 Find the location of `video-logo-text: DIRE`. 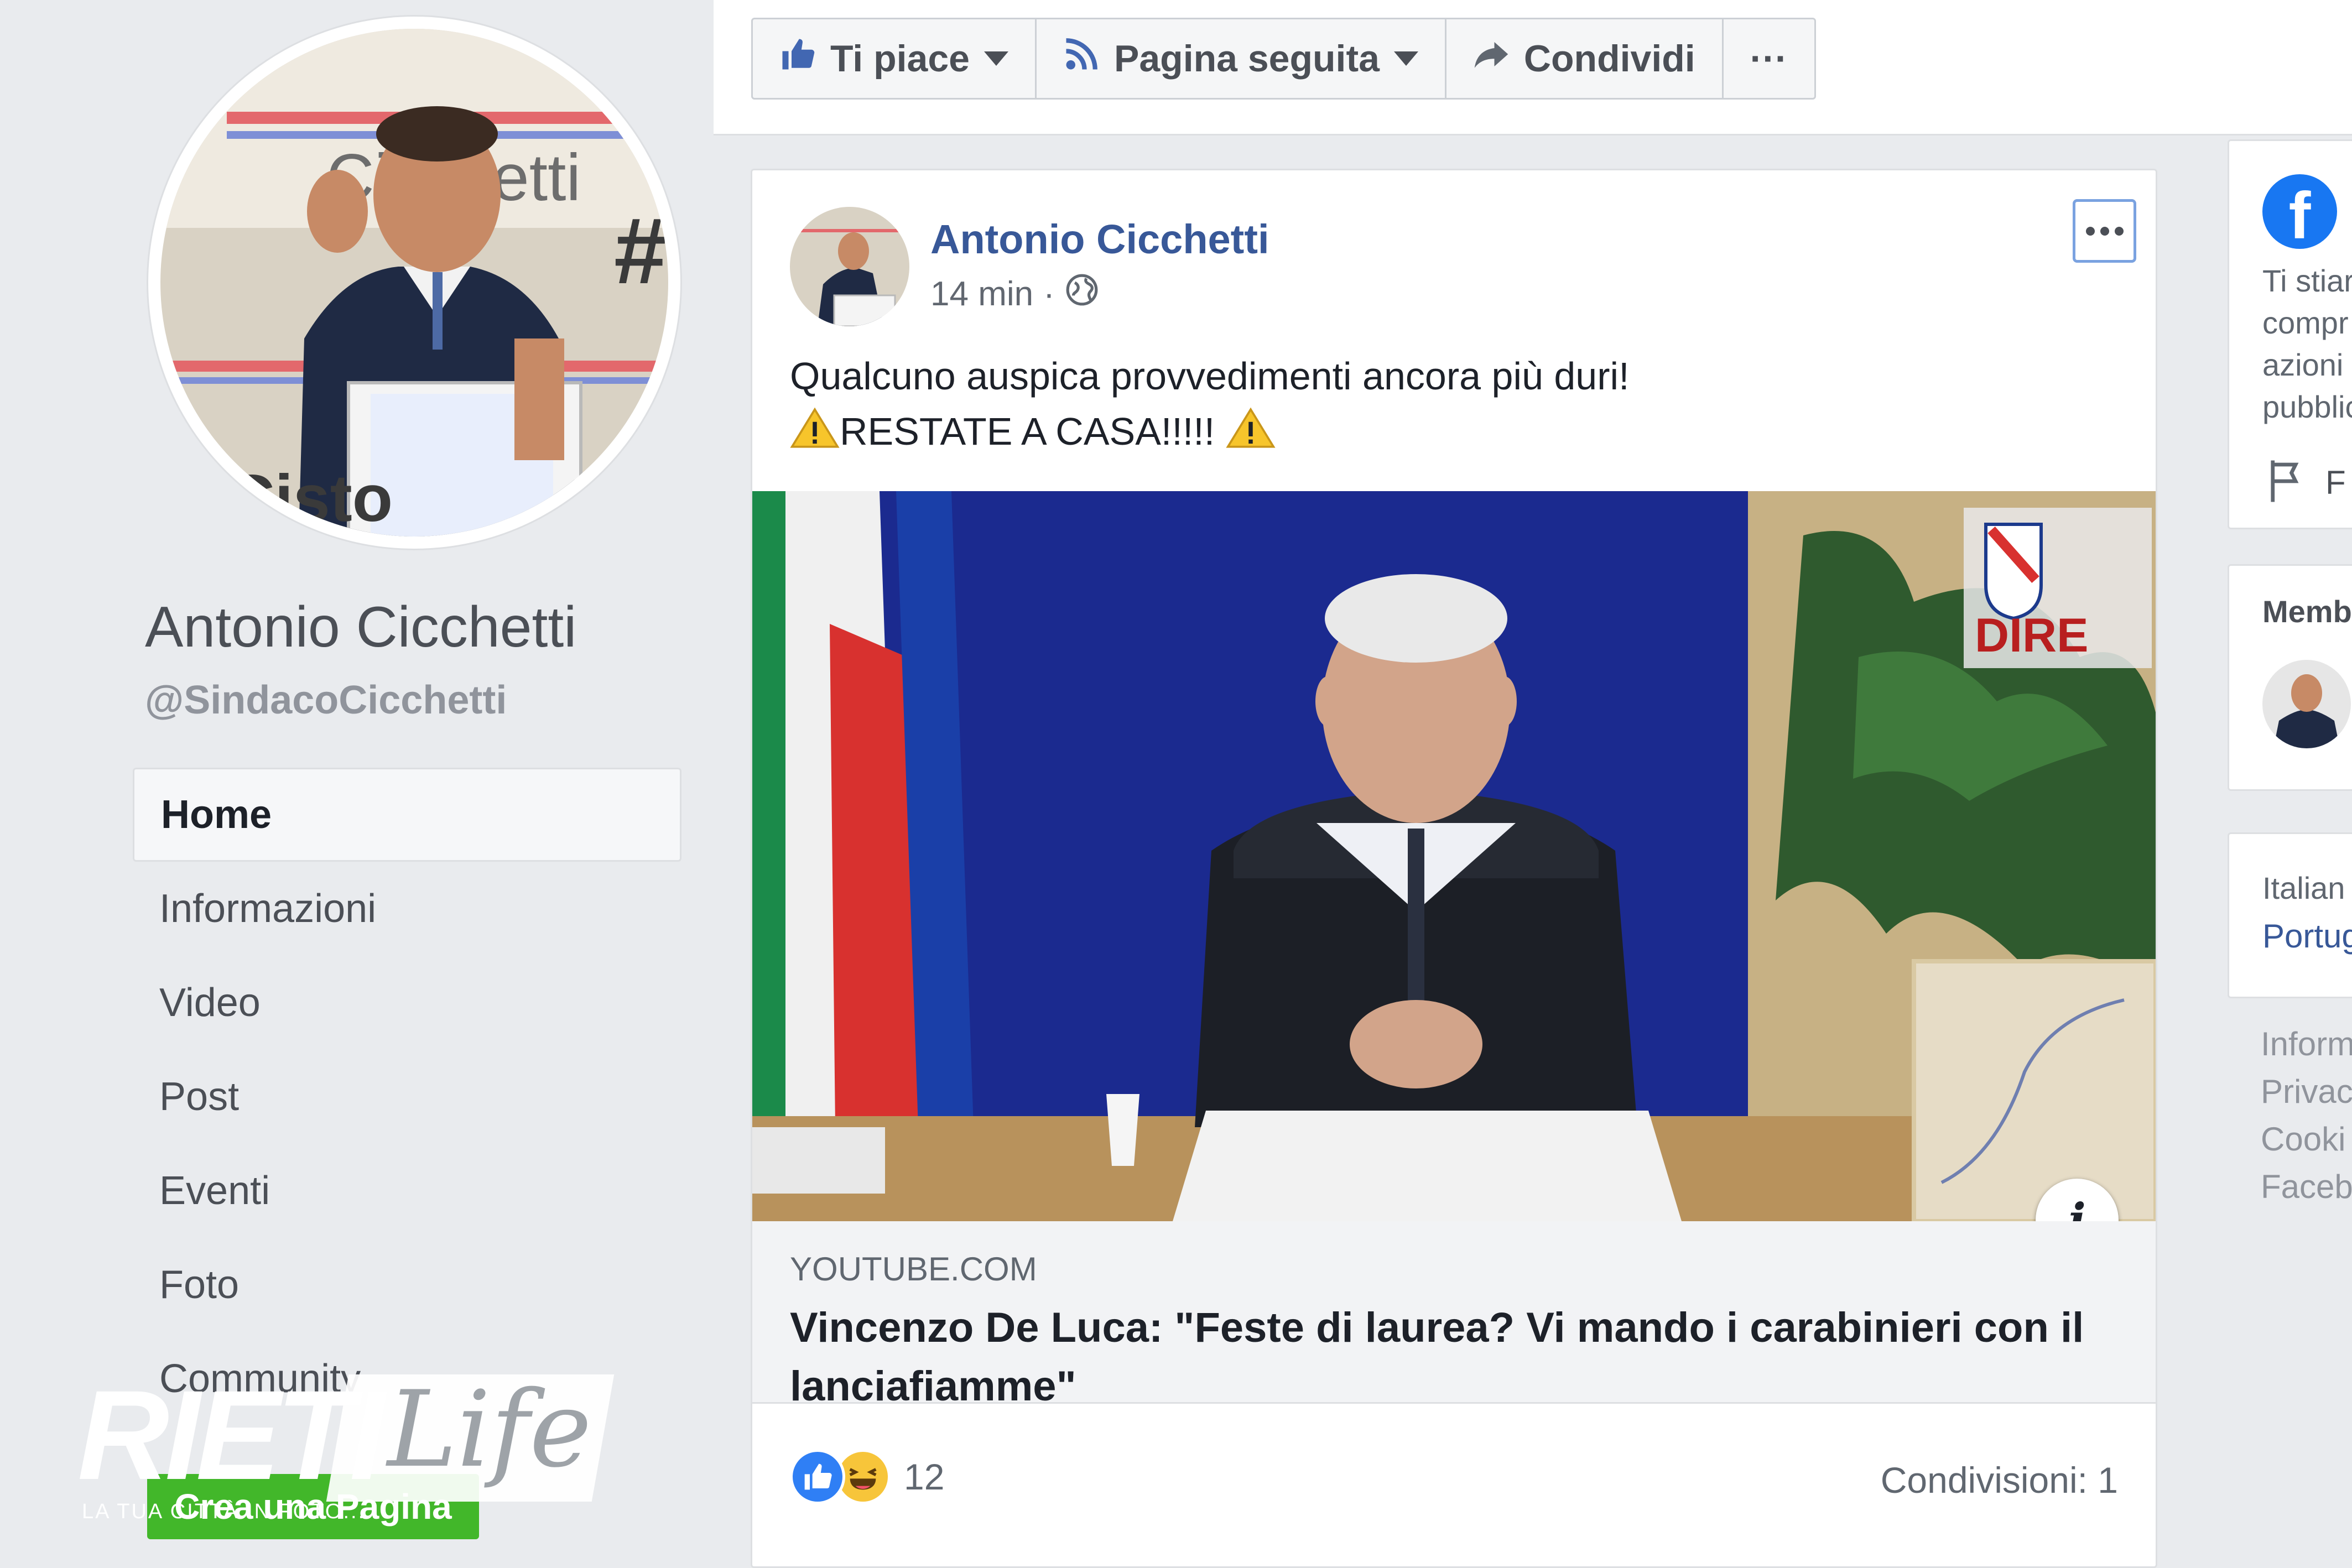

video-logo-text: DIRE is located at coordinates (2031, 635).